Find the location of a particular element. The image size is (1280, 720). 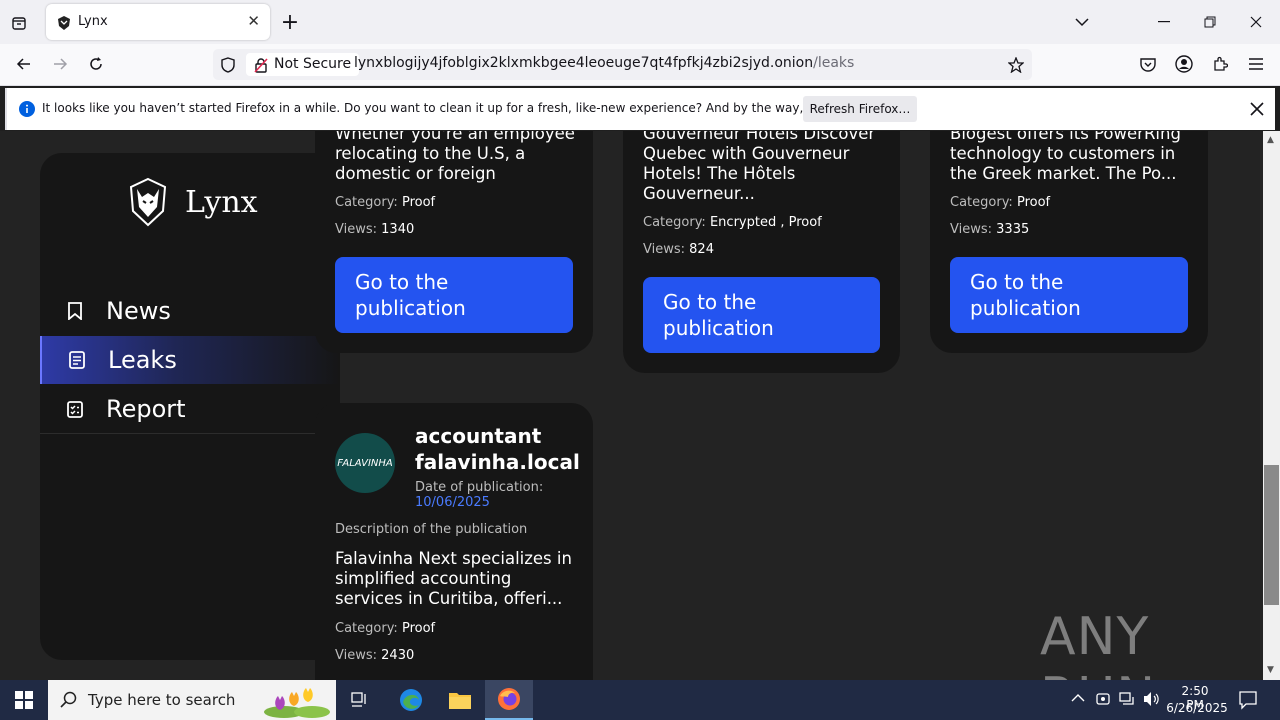

card-views: Views: 3335 is located at coordinates (989, 229).